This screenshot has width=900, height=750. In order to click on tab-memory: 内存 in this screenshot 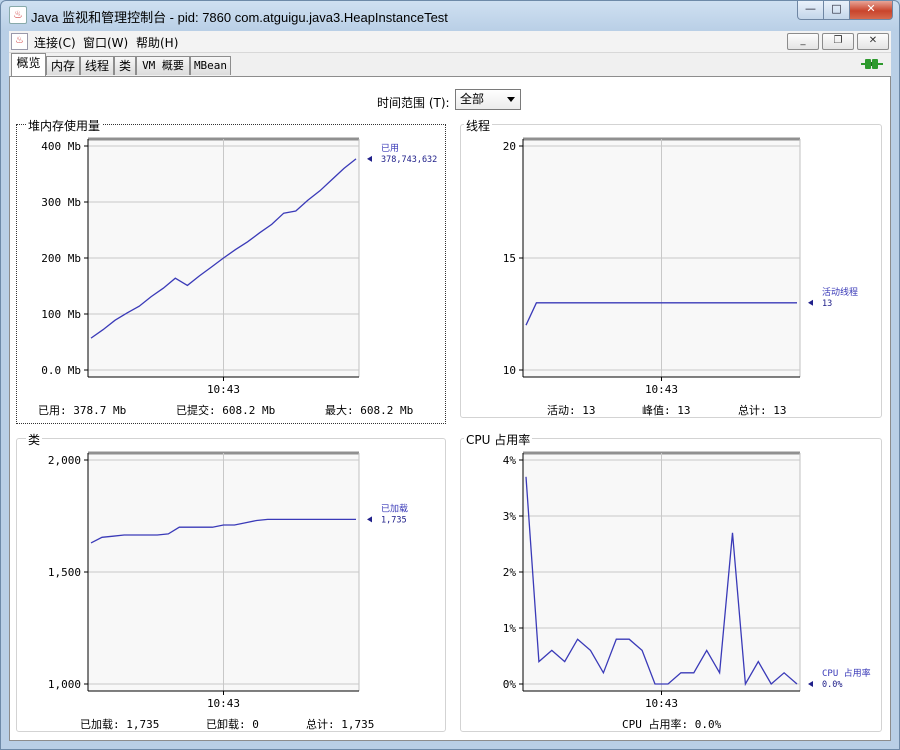, I will do `click(63, 65)`.